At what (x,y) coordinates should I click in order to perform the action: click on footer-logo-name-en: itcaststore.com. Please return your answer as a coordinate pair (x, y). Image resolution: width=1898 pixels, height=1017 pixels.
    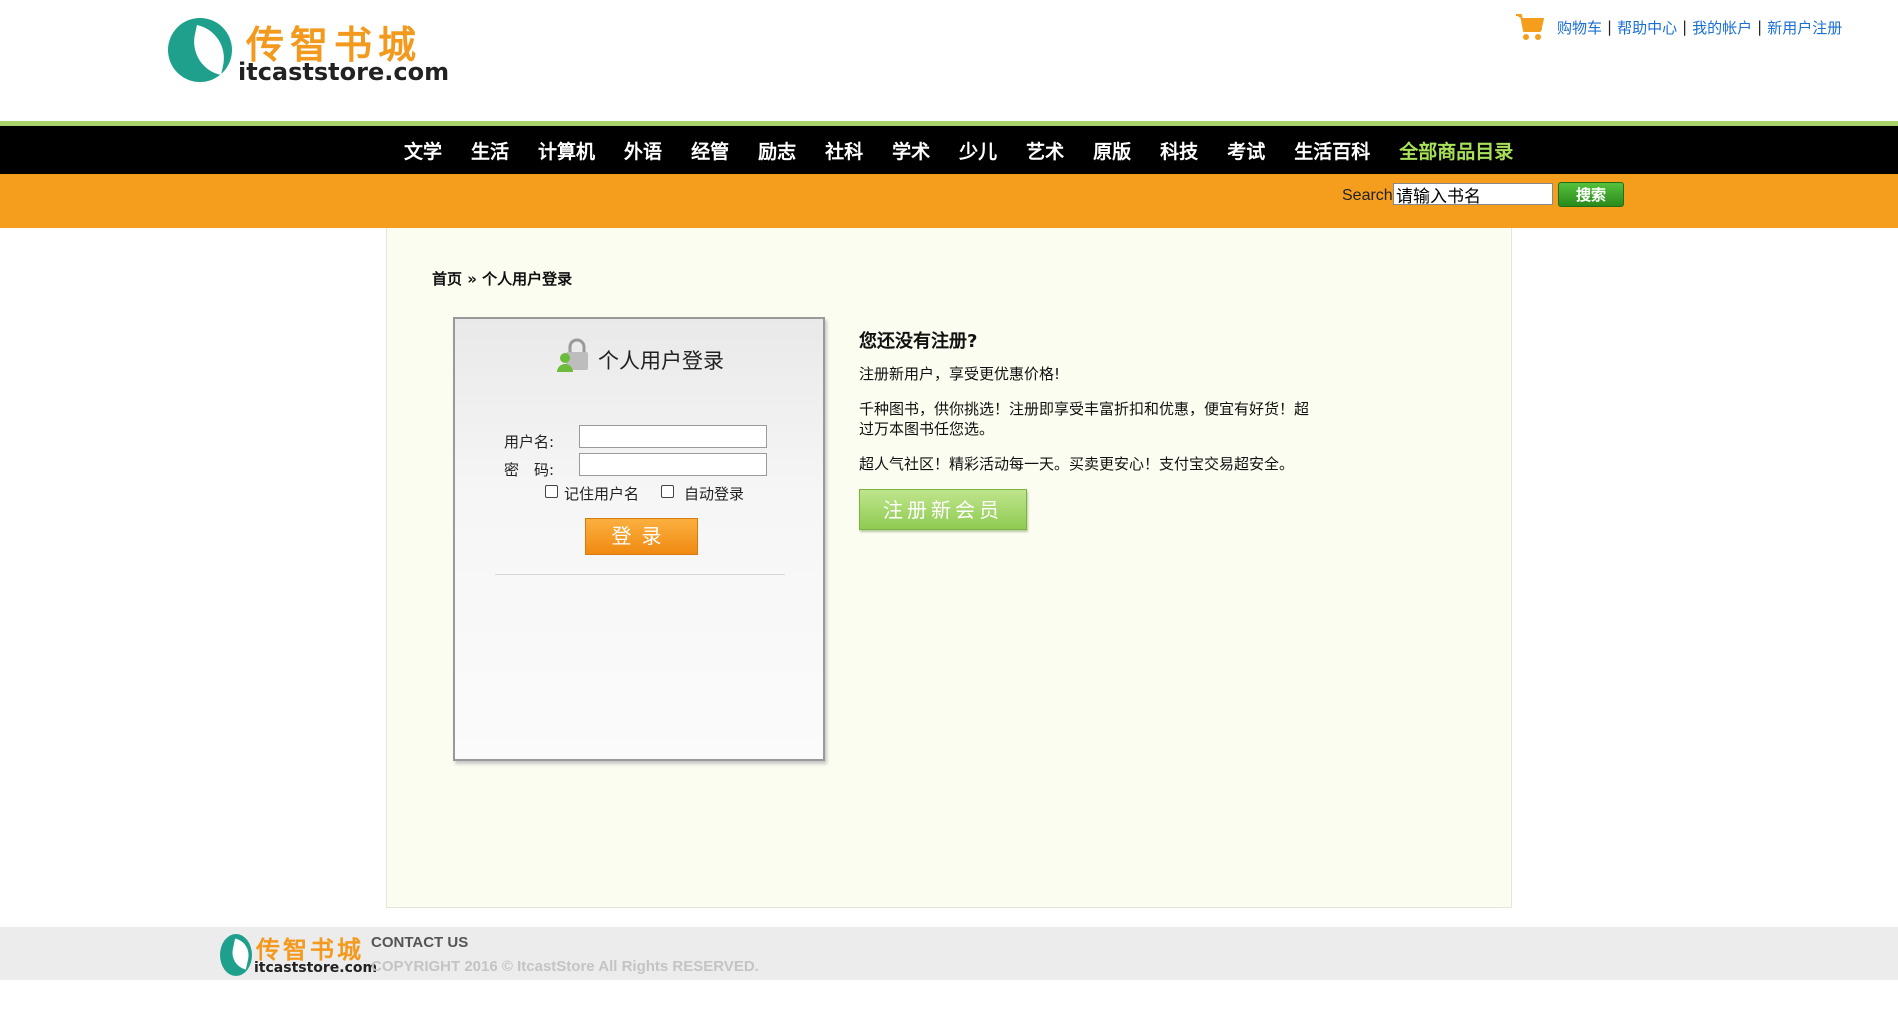
    Looking at the image, I should click on (316, 968).